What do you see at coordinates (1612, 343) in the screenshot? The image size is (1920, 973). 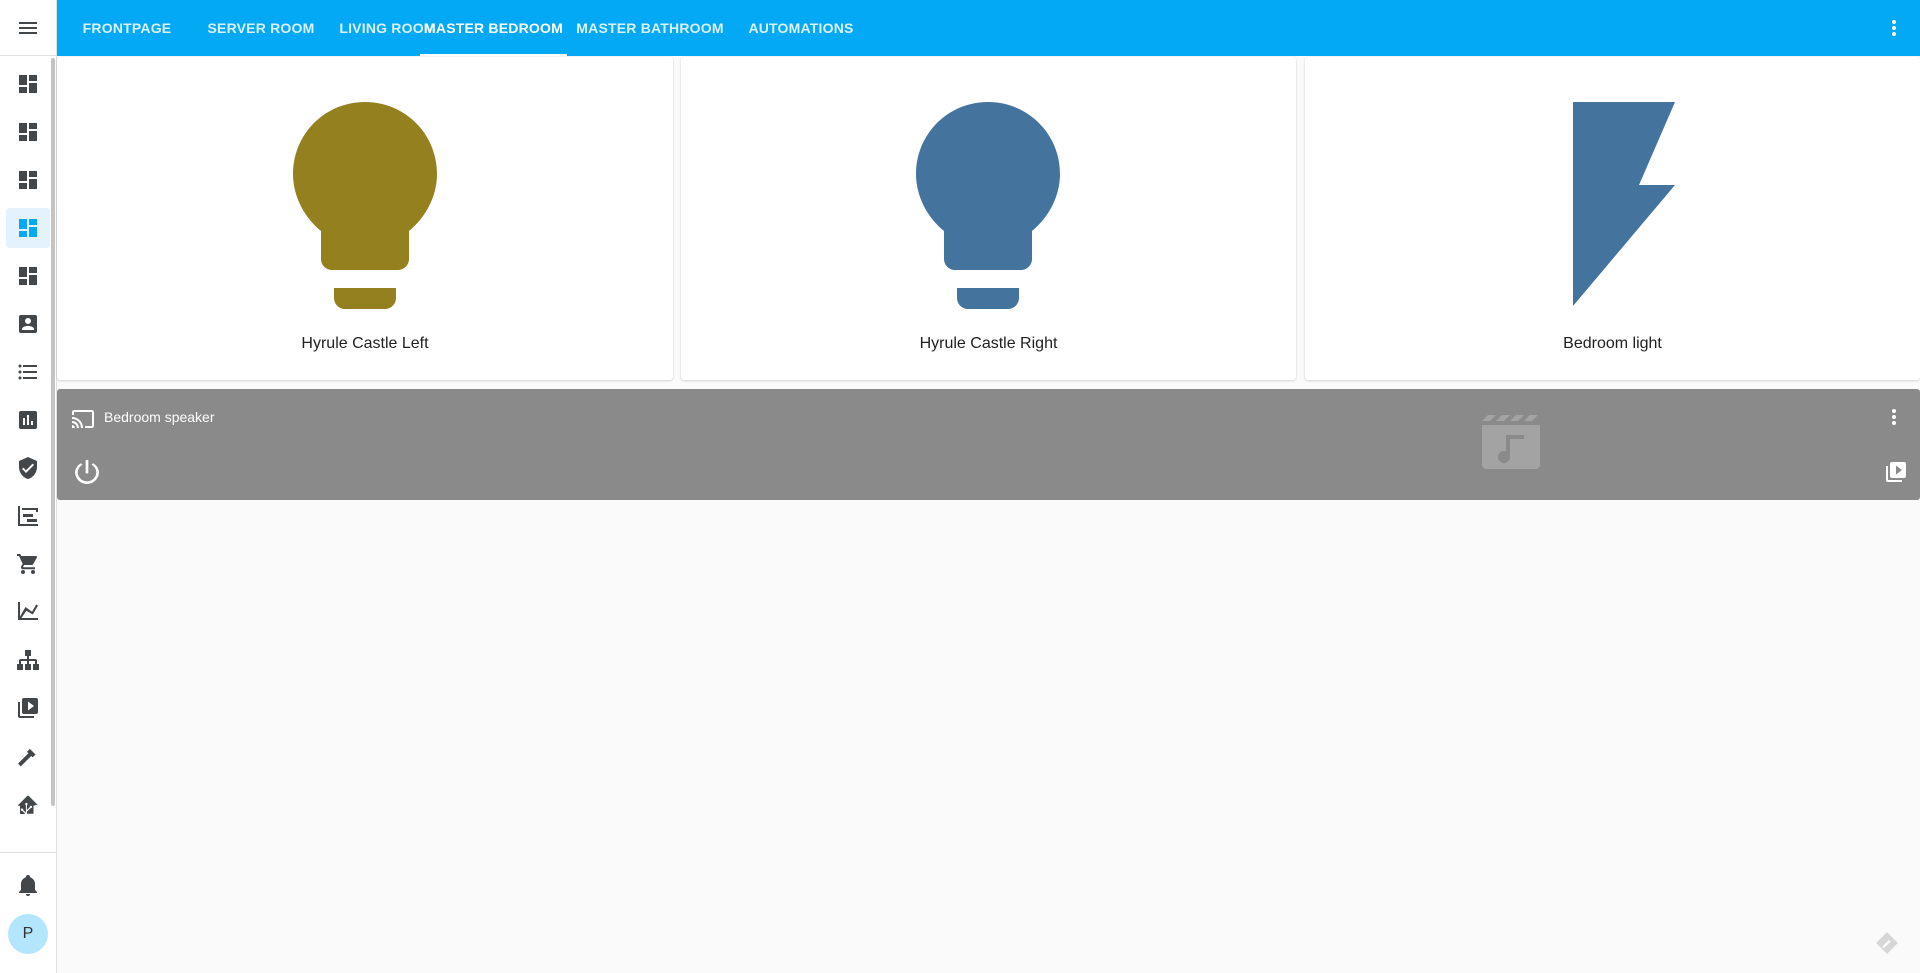 I see `entity-name: Bedroom light` at bounding box center [1612, 343].